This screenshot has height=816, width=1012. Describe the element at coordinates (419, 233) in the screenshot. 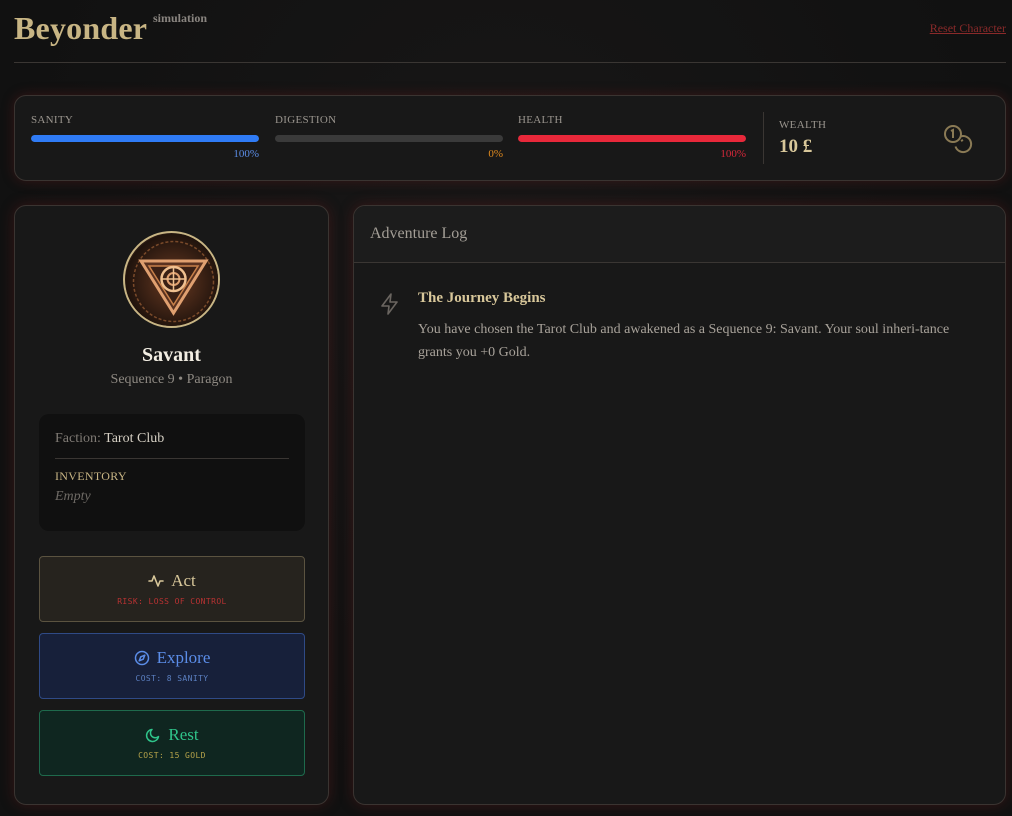

I see `log-title: Adventure Log` at that location.